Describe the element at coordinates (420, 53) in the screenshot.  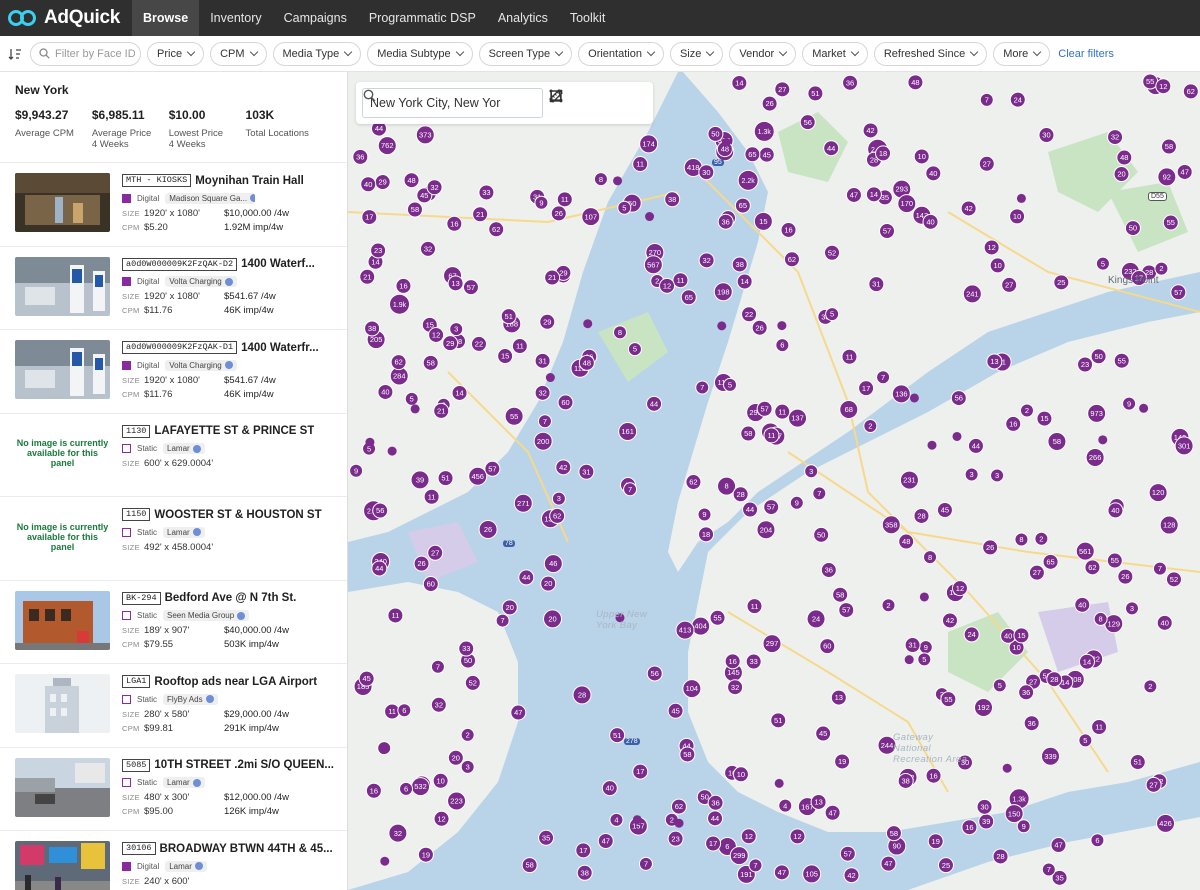
I see `filter-media-subtype: Media Subtype` at that location.